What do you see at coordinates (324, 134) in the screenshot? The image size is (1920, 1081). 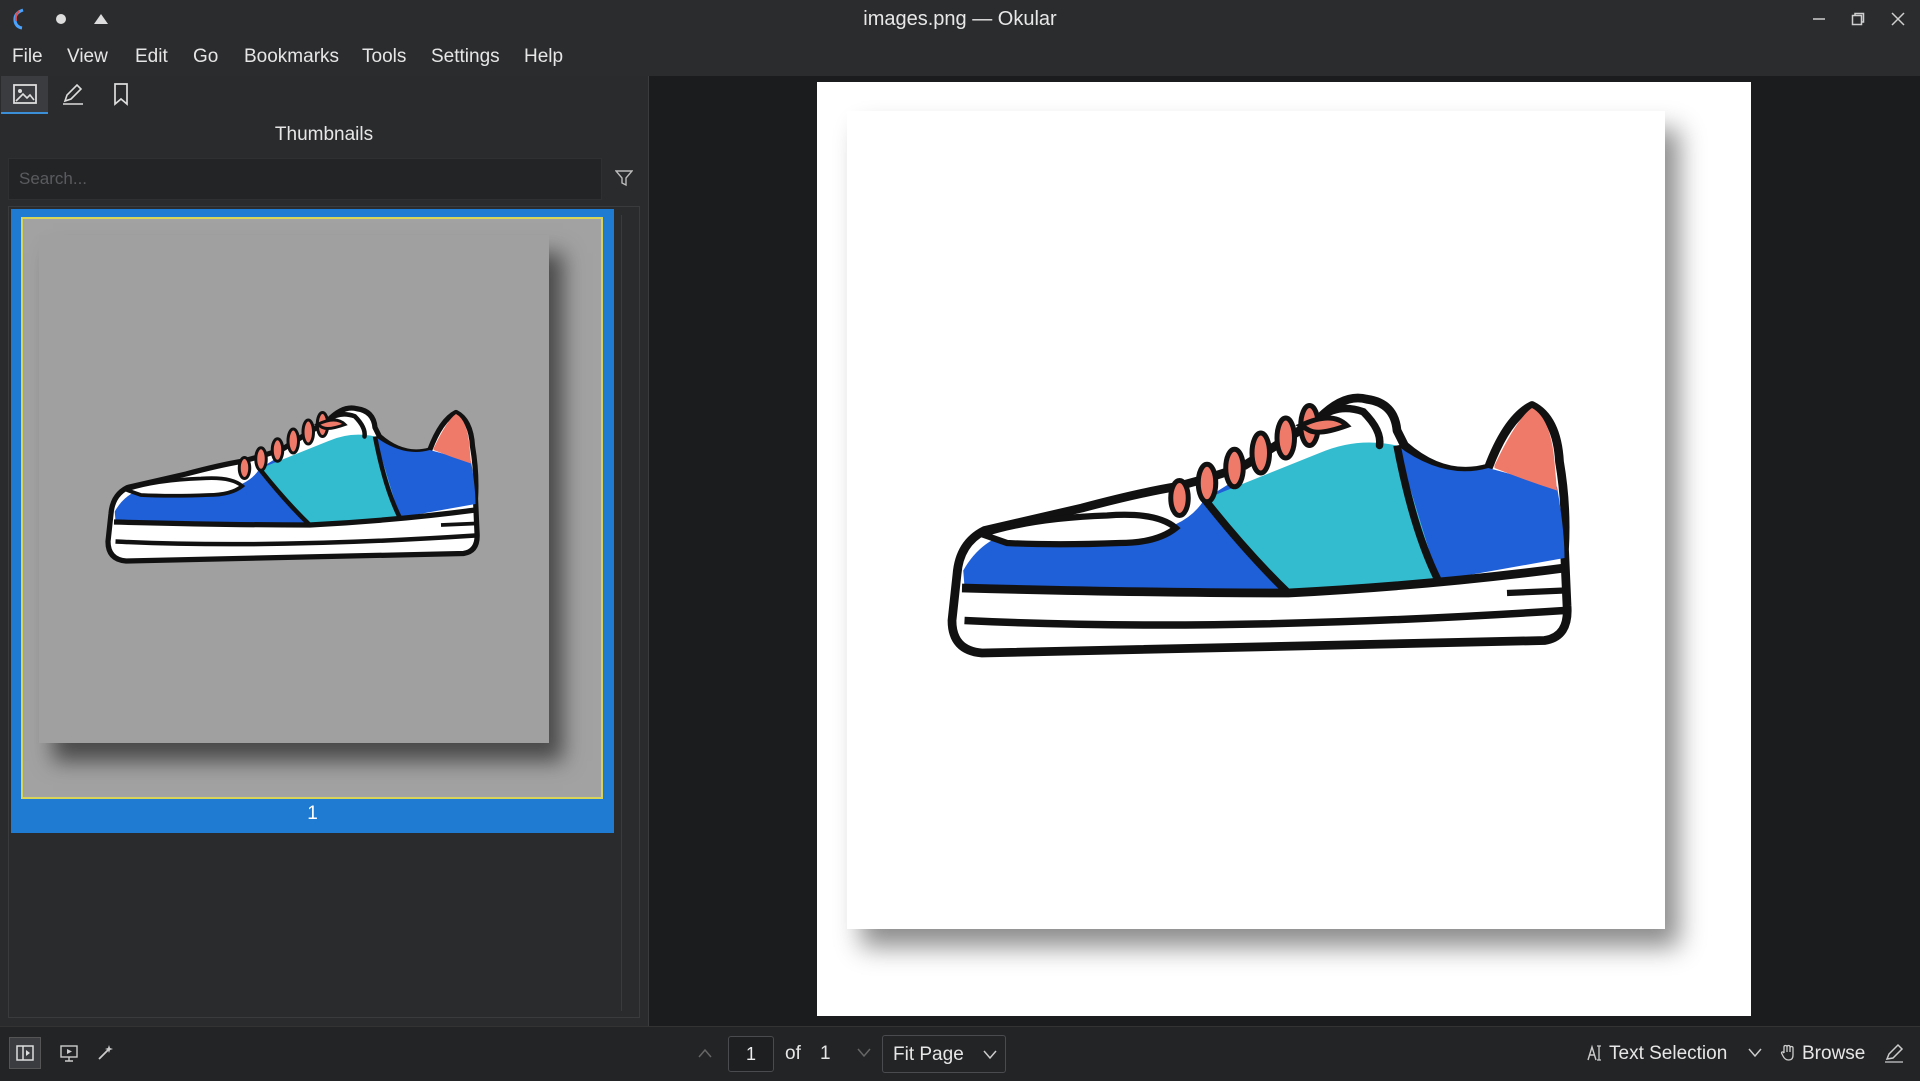 I see `panel-title: Thumbnails` at bounding box center [324, 134].